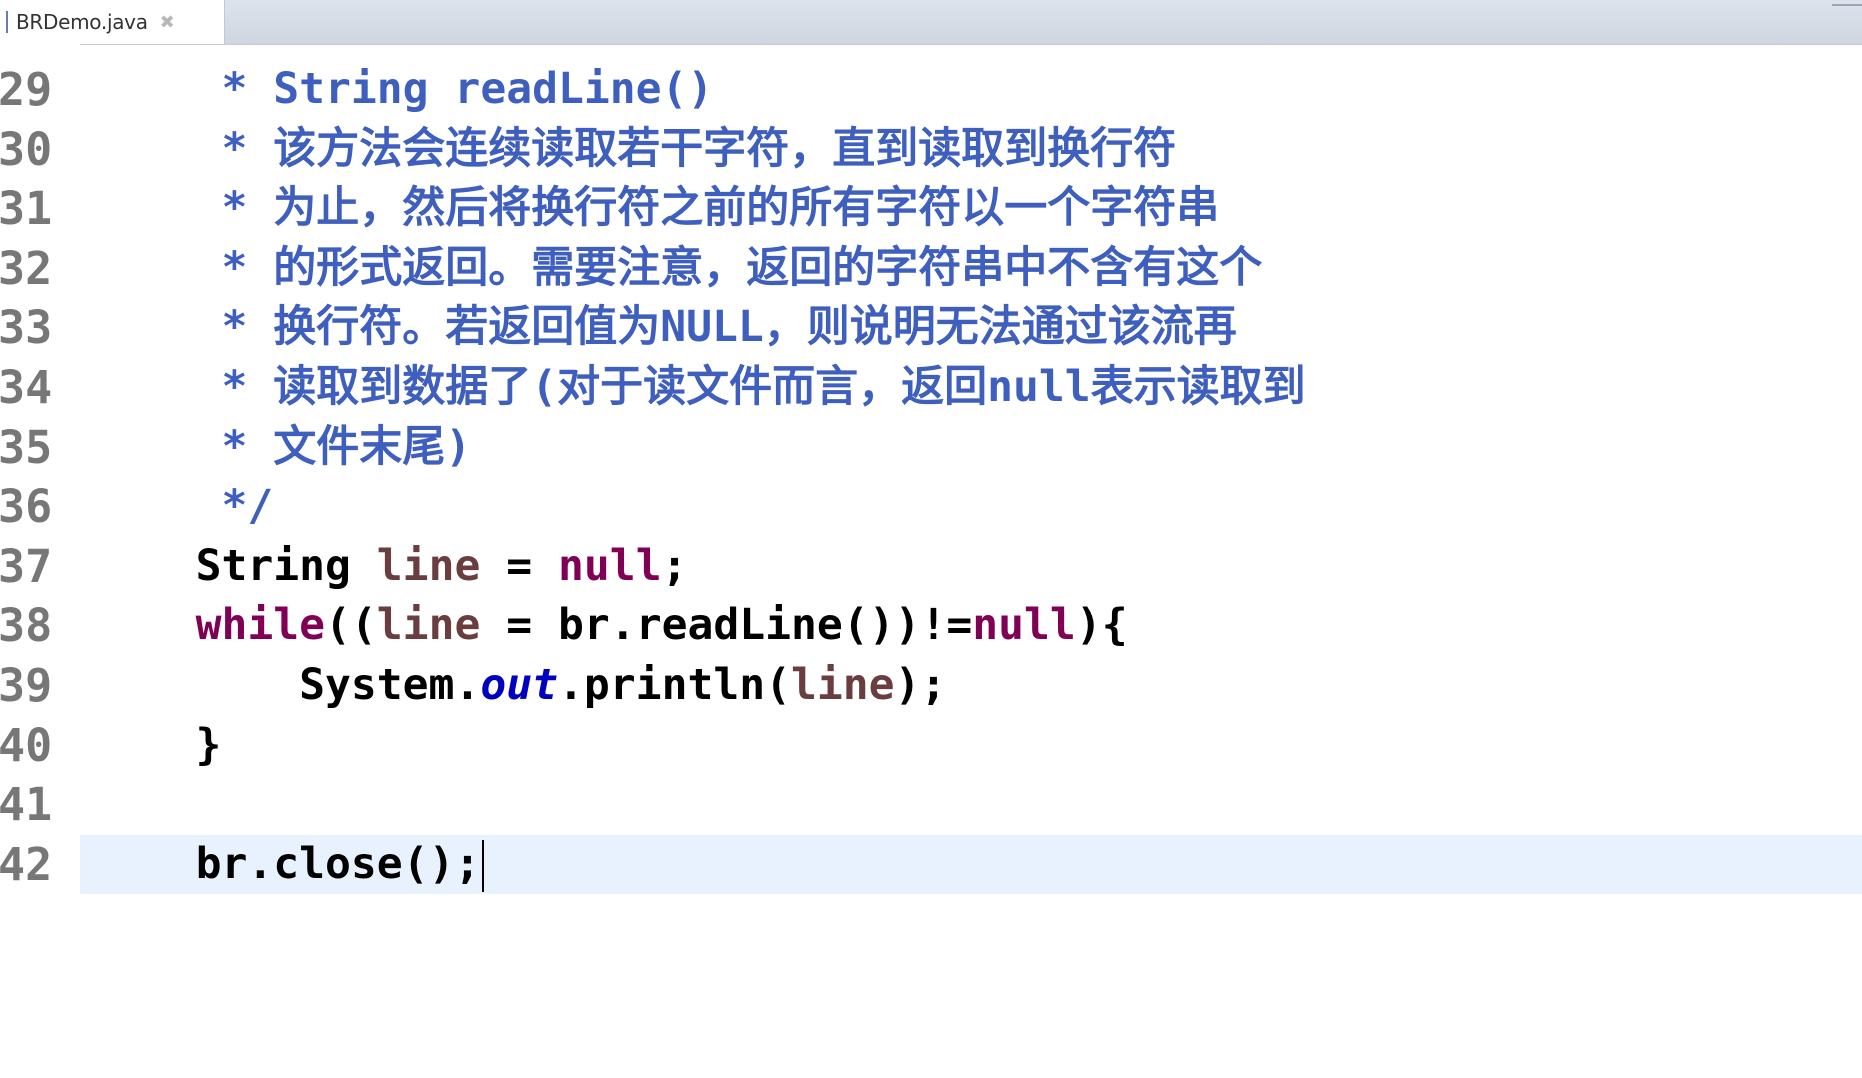 This screenshot has height=1078, width=1862. Describe the element at coordinates (281, 448) in the screenshot. I see `code-line-javadoc: * 文件末尾)` at that location.